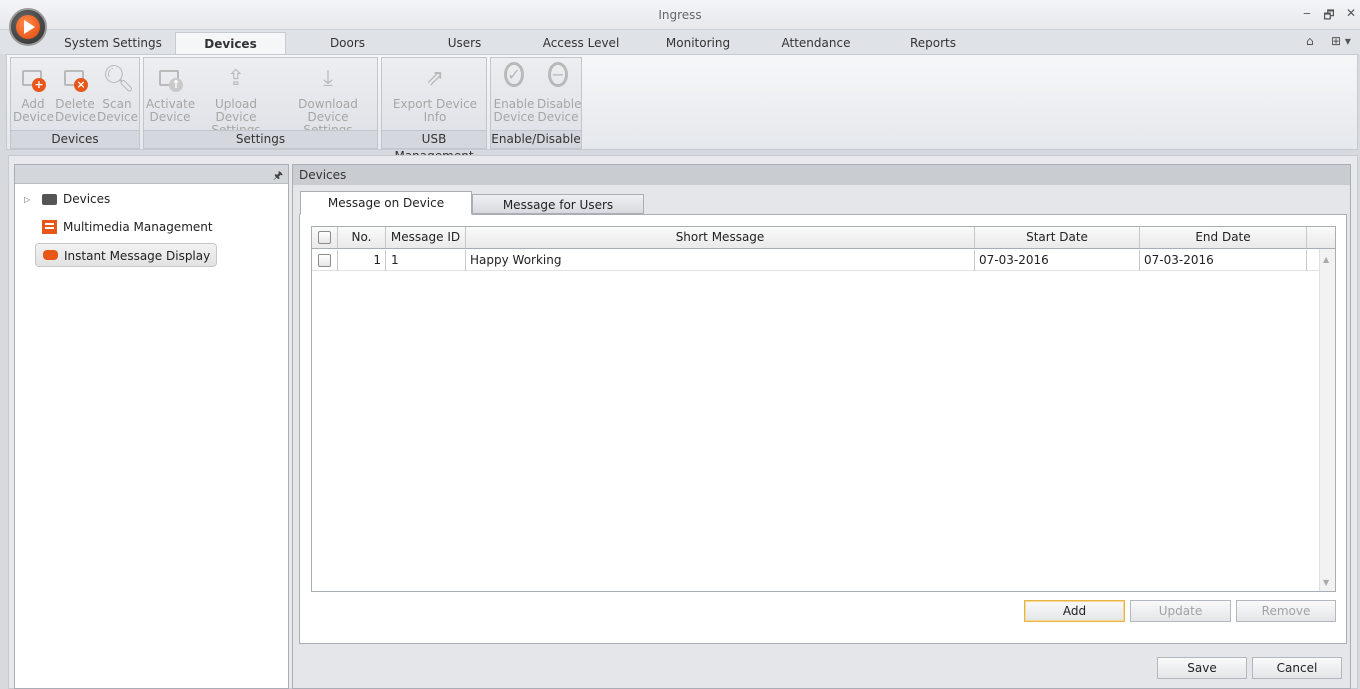 This screenshot has width=1360, height=689. I want to click on column-header-end-date: End Date, so click(1223, 237).